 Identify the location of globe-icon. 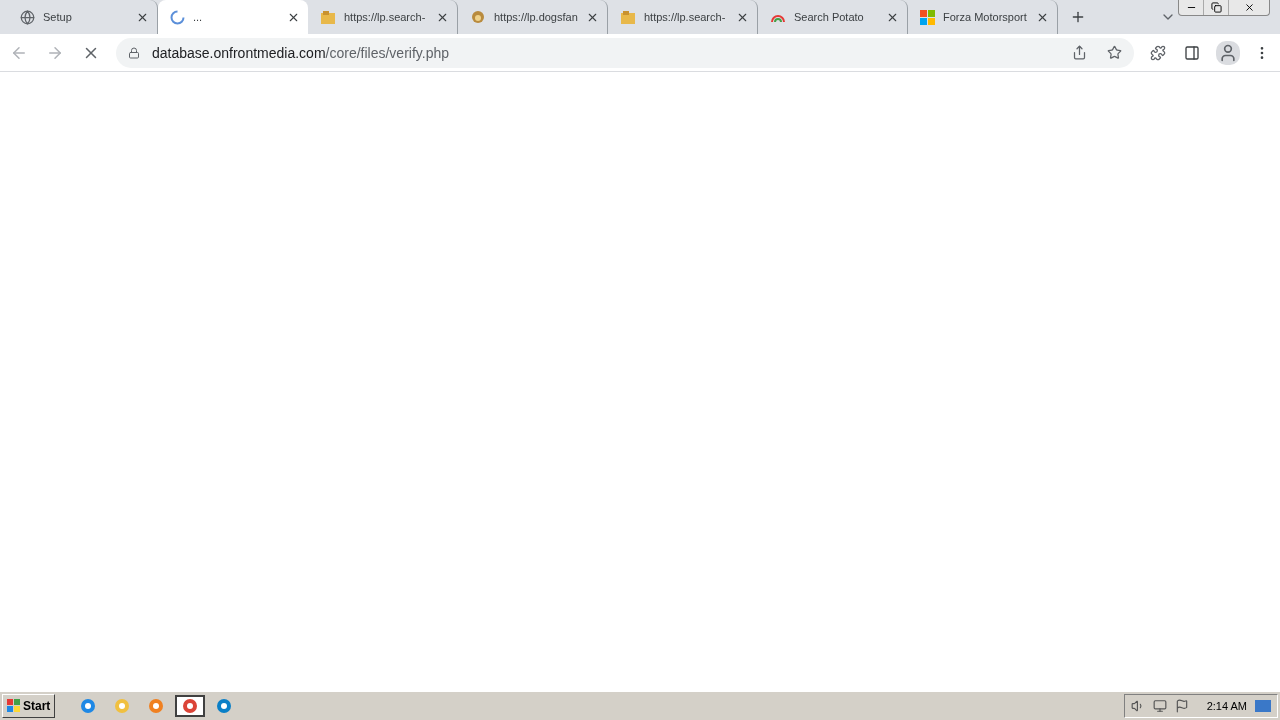
(27, 17).